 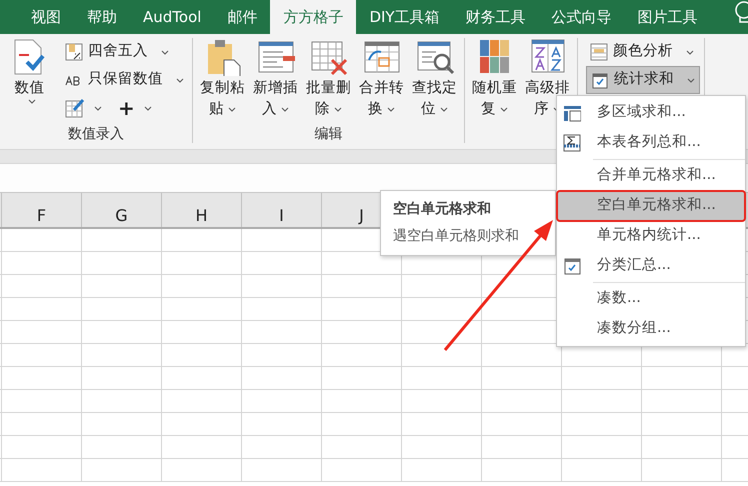 I want to click on ribbon-button: 统计求和, so click(x=643, y=80).